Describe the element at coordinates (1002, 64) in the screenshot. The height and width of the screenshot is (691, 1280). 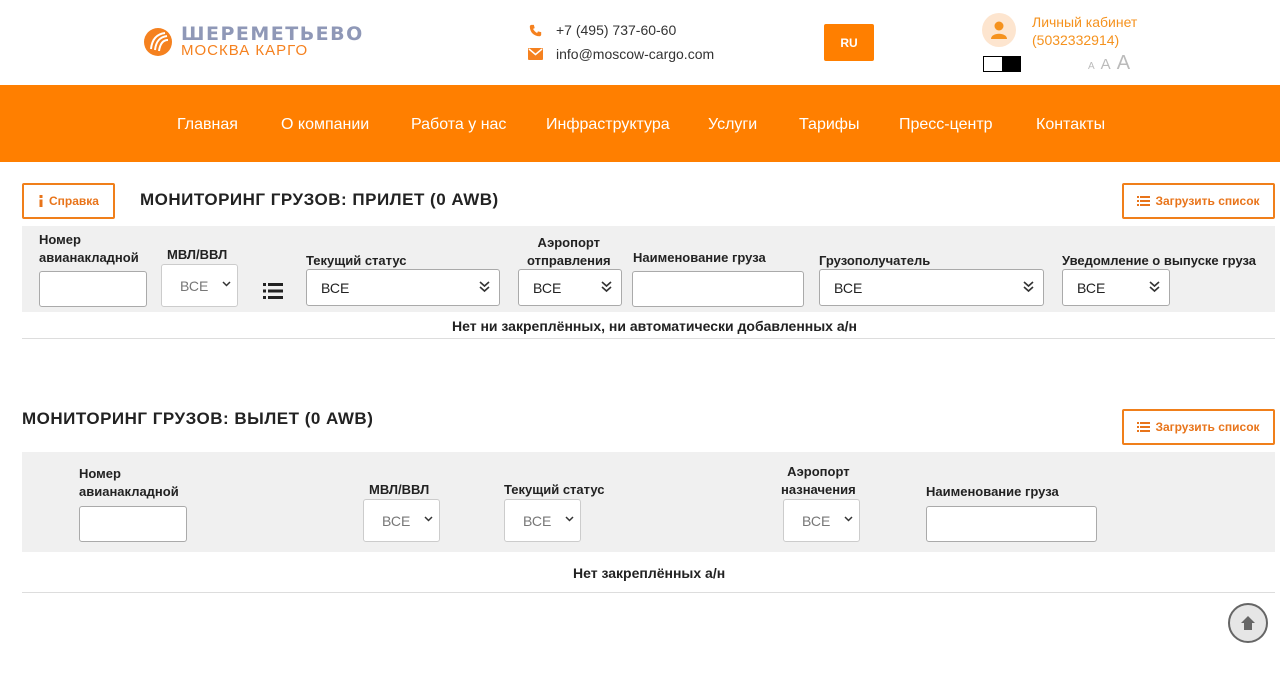
I see `contrast-toggle` at that location.